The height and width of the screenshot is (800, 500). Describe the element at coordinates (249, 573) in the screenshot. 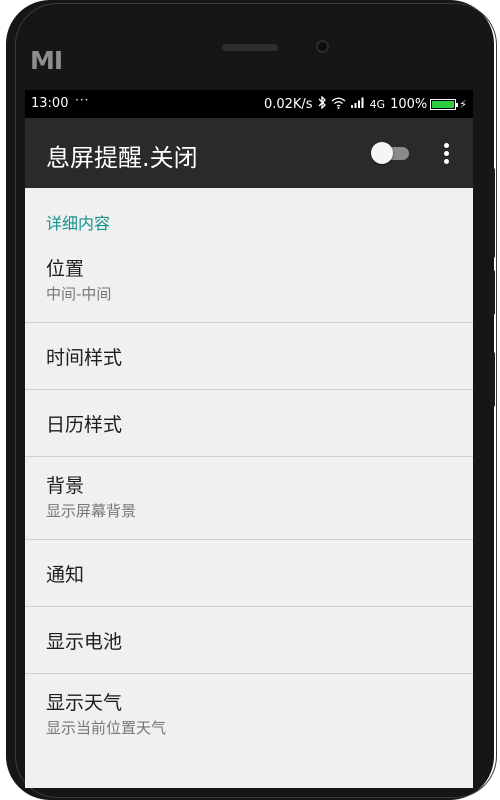

I see `list-item-notifications: 通知` at that location.